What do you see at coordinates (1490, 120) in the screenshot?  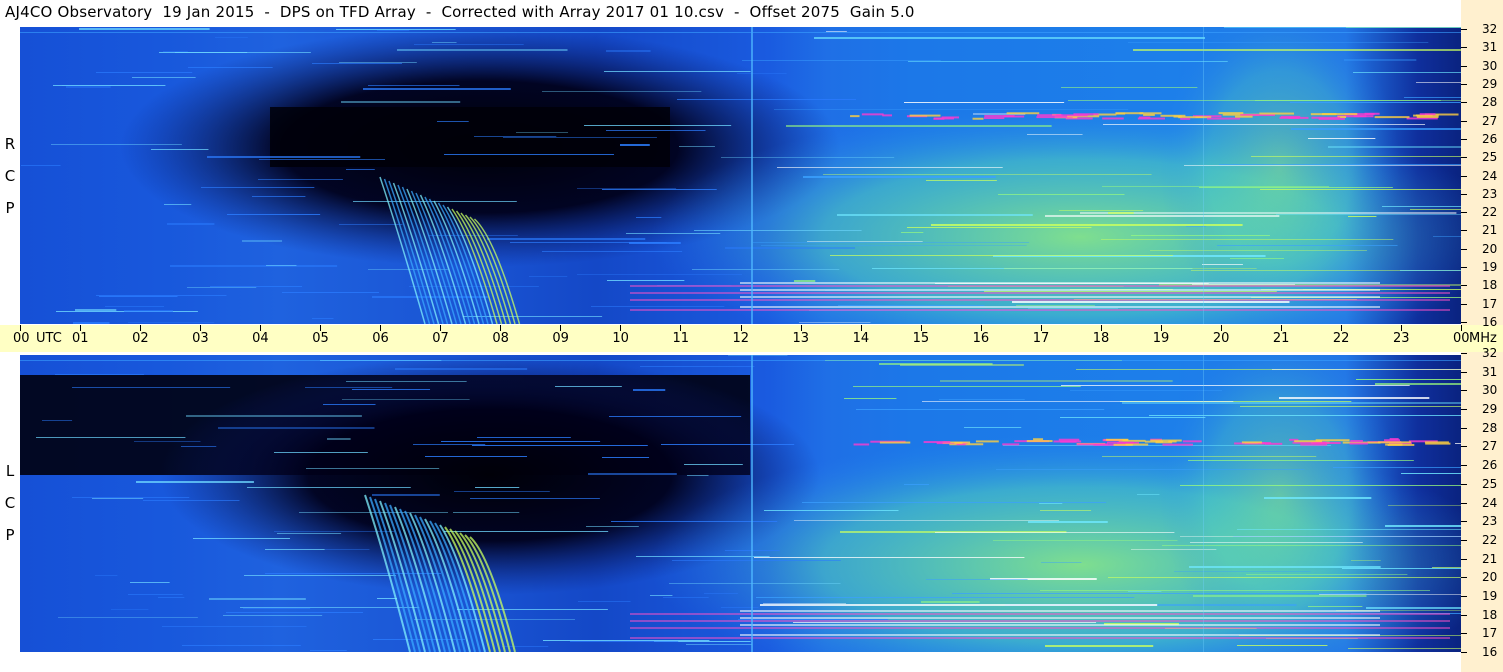 I see `frequency-tick-label: 27` at bounding box center [1490, 120].